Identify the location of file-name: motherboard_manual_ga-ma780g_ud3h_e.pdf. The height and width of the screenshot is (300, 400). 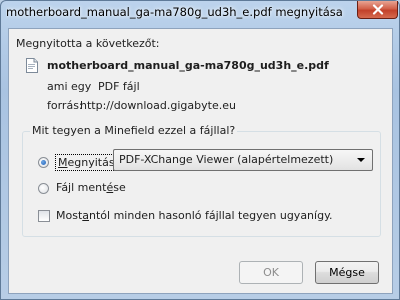
(188, 65).